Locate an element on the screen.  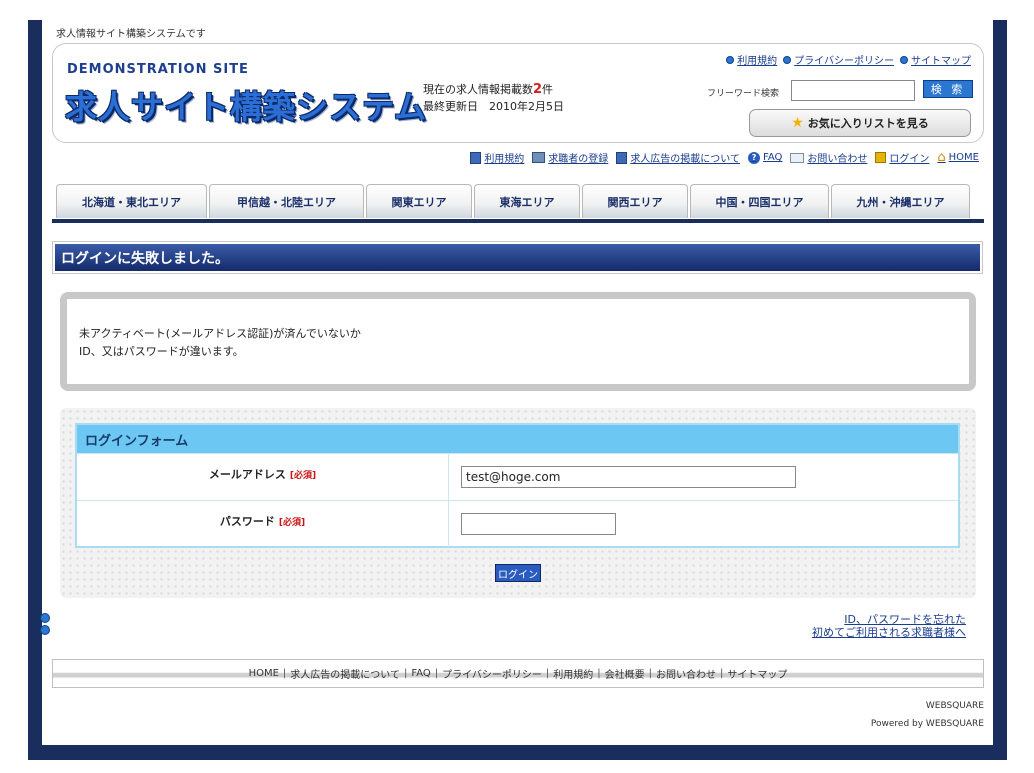
subnav-home: ⌂ HOME is located at coordinates (958, 157).